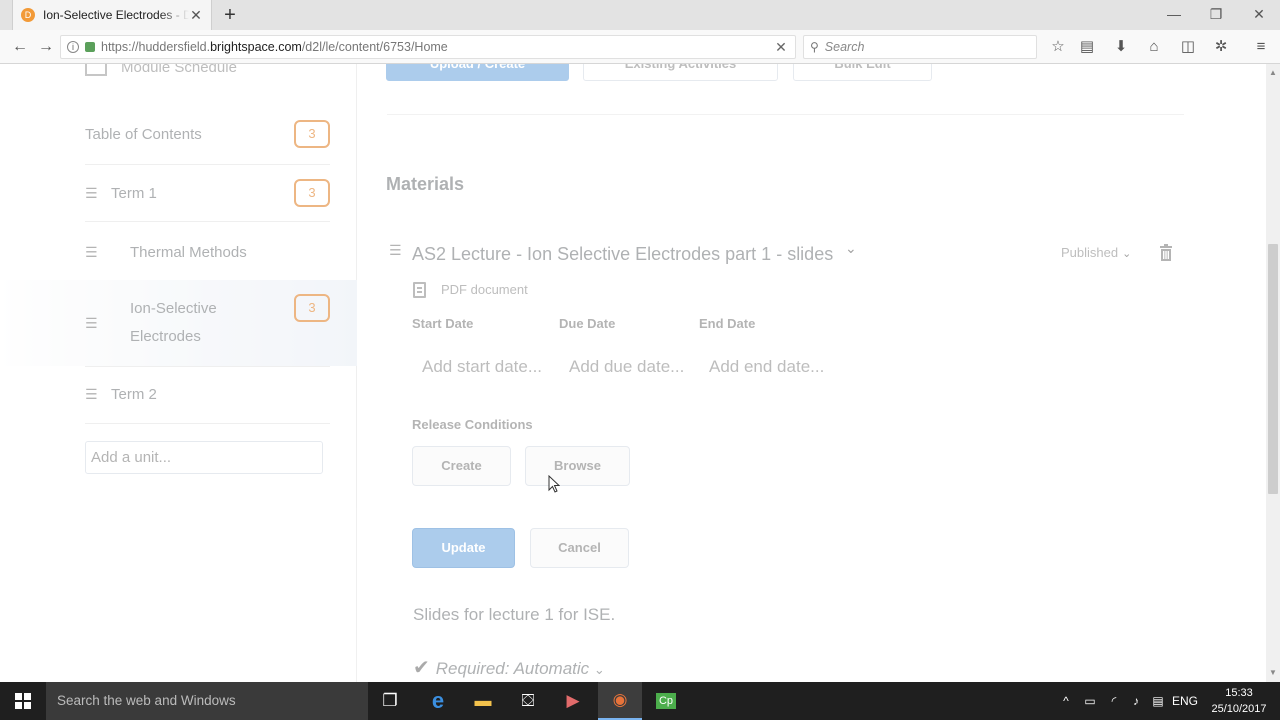 The image size is (1280, 720). What do you see at coordinates (312, 193) in the screenshot?
I see `term-1-count-badge: 3` at bounding box center [312, 193].